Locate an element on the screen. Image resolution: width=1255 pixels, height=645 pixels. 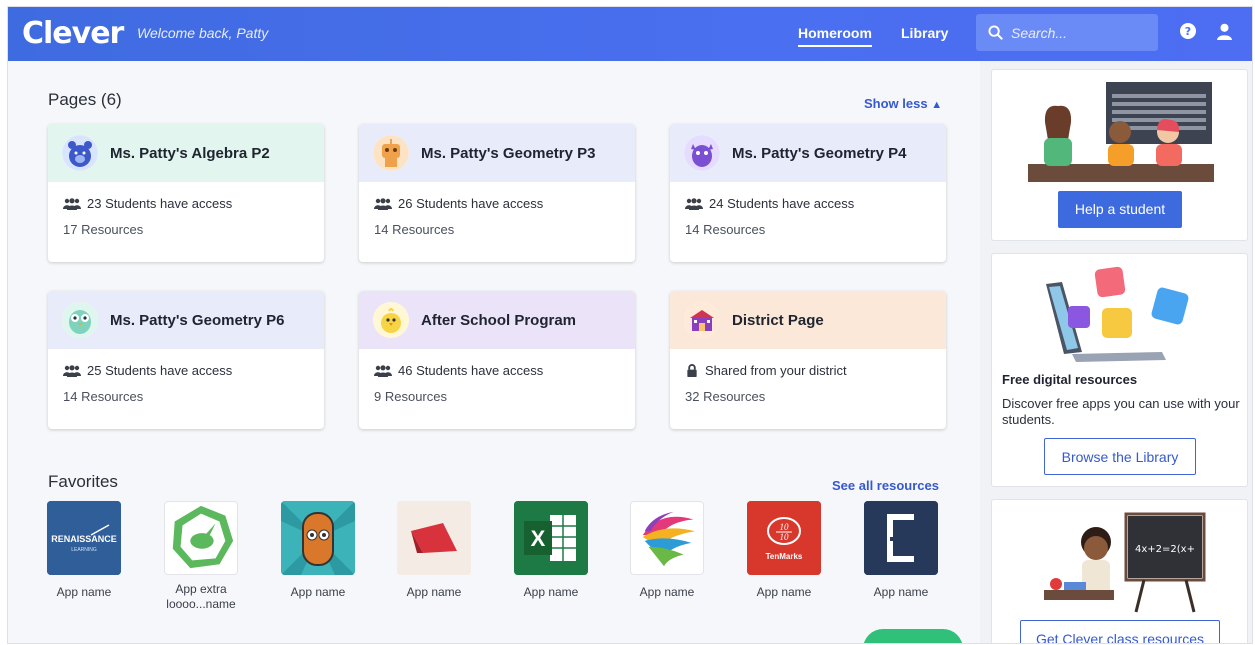
resources-count: 9 Resources is located at coordinates (410, 396).